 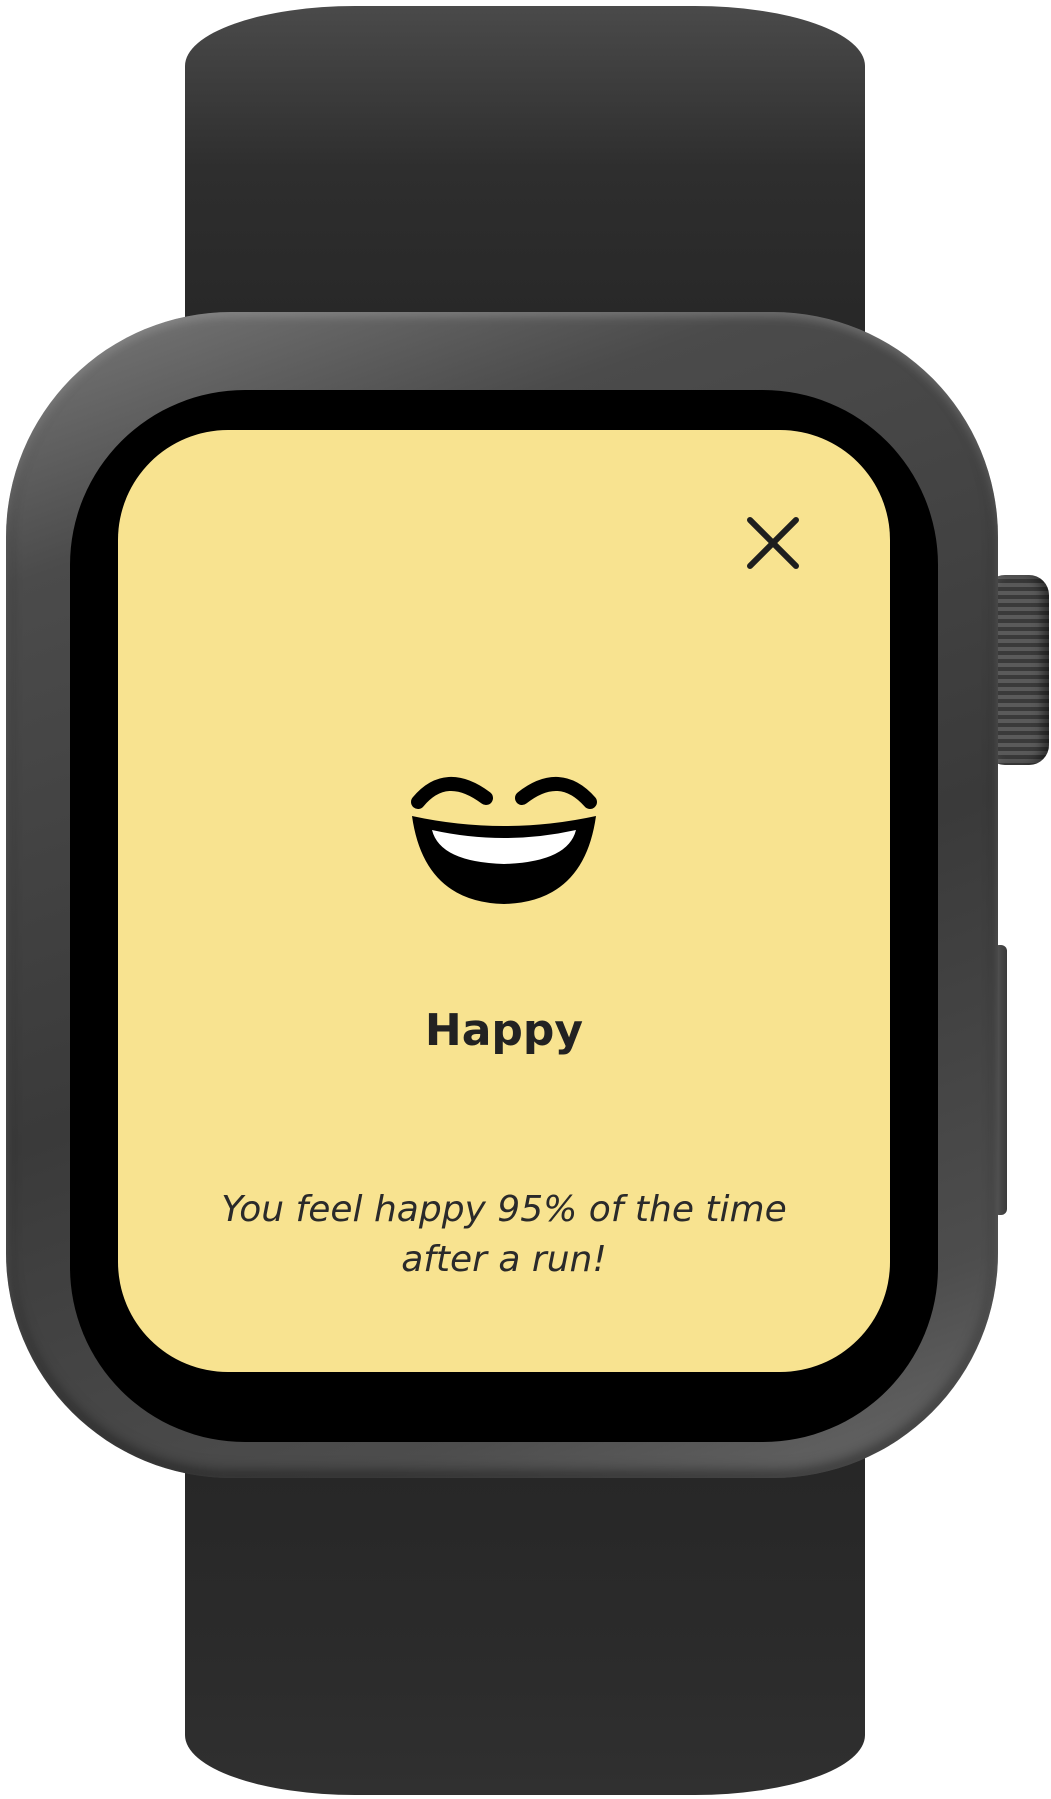 I want to click on mood-message-line-2: after a run!, so click(x=504, y=1259).